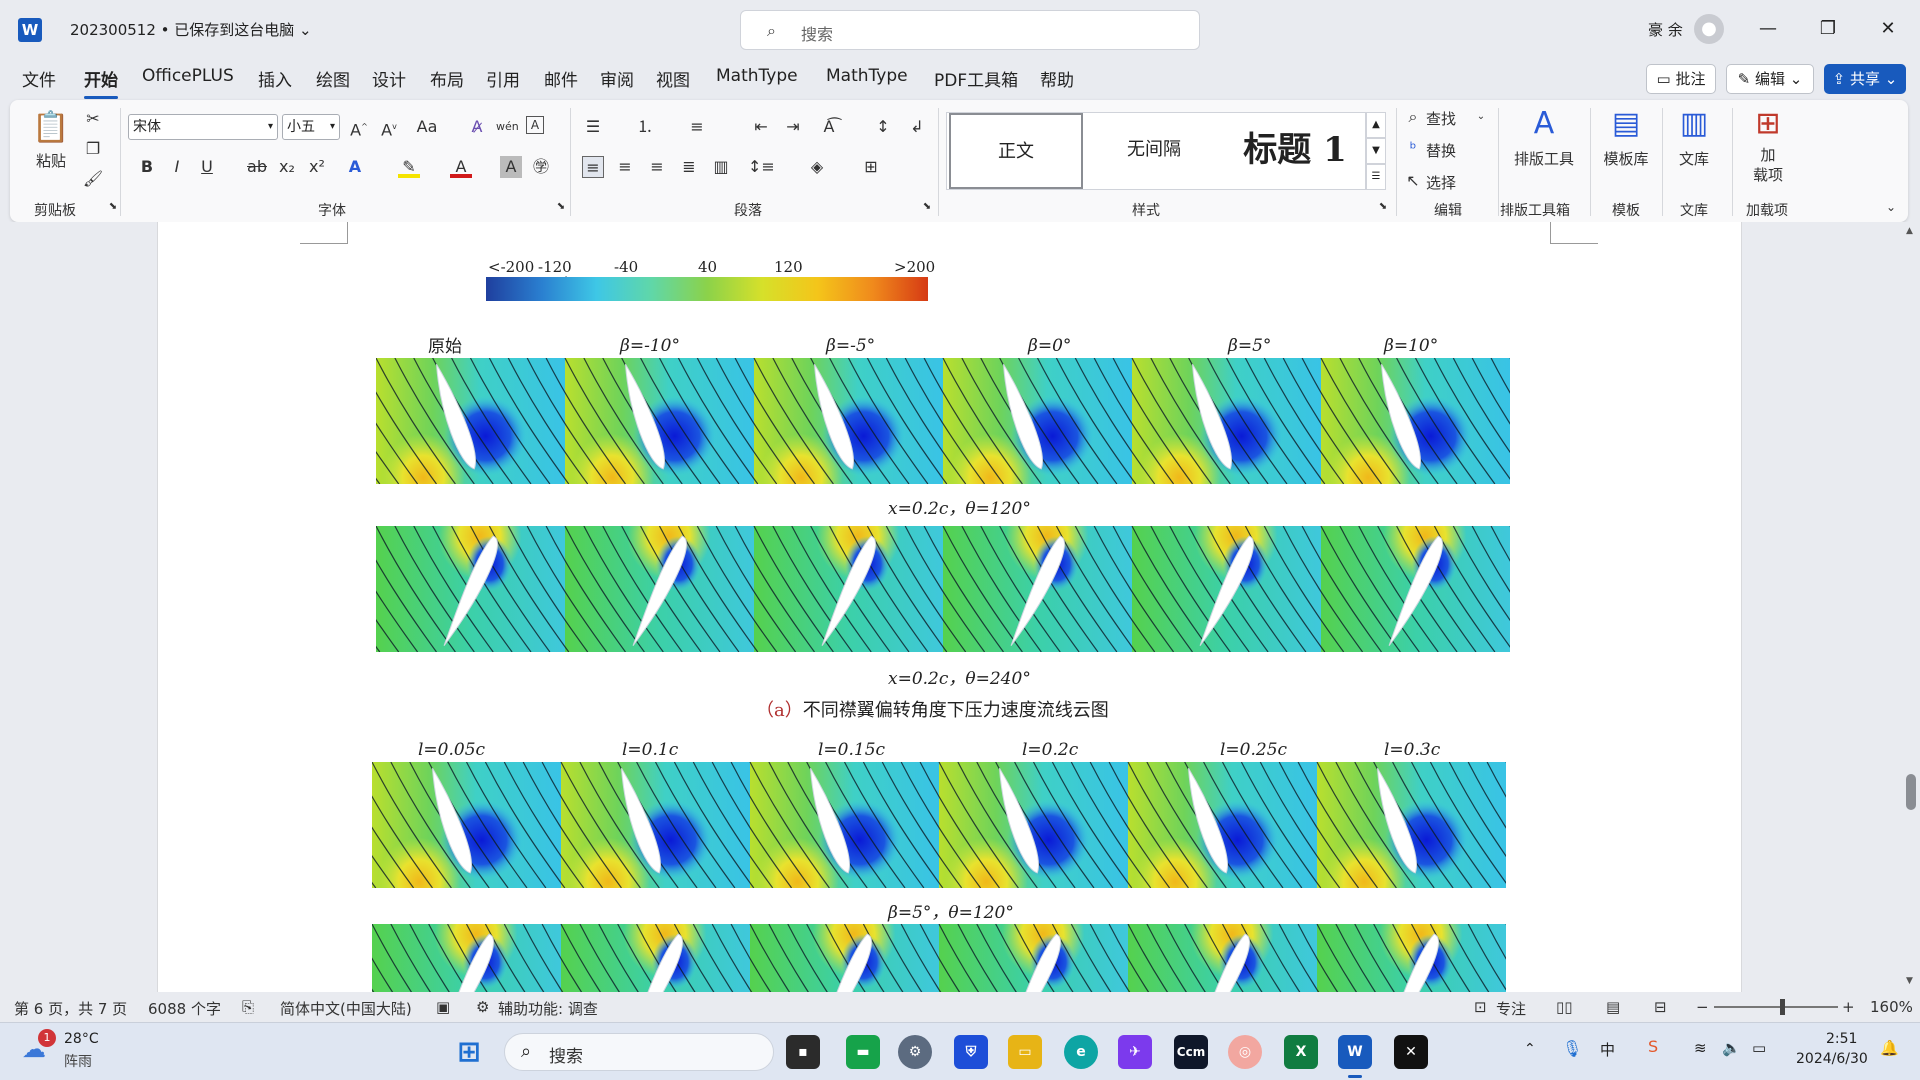 The width and height of the screenshot is (1920, 1080). Describe the element at coordinates (915, 1052) in the screenshot. I see `settings-icon: ⚙` at that location.